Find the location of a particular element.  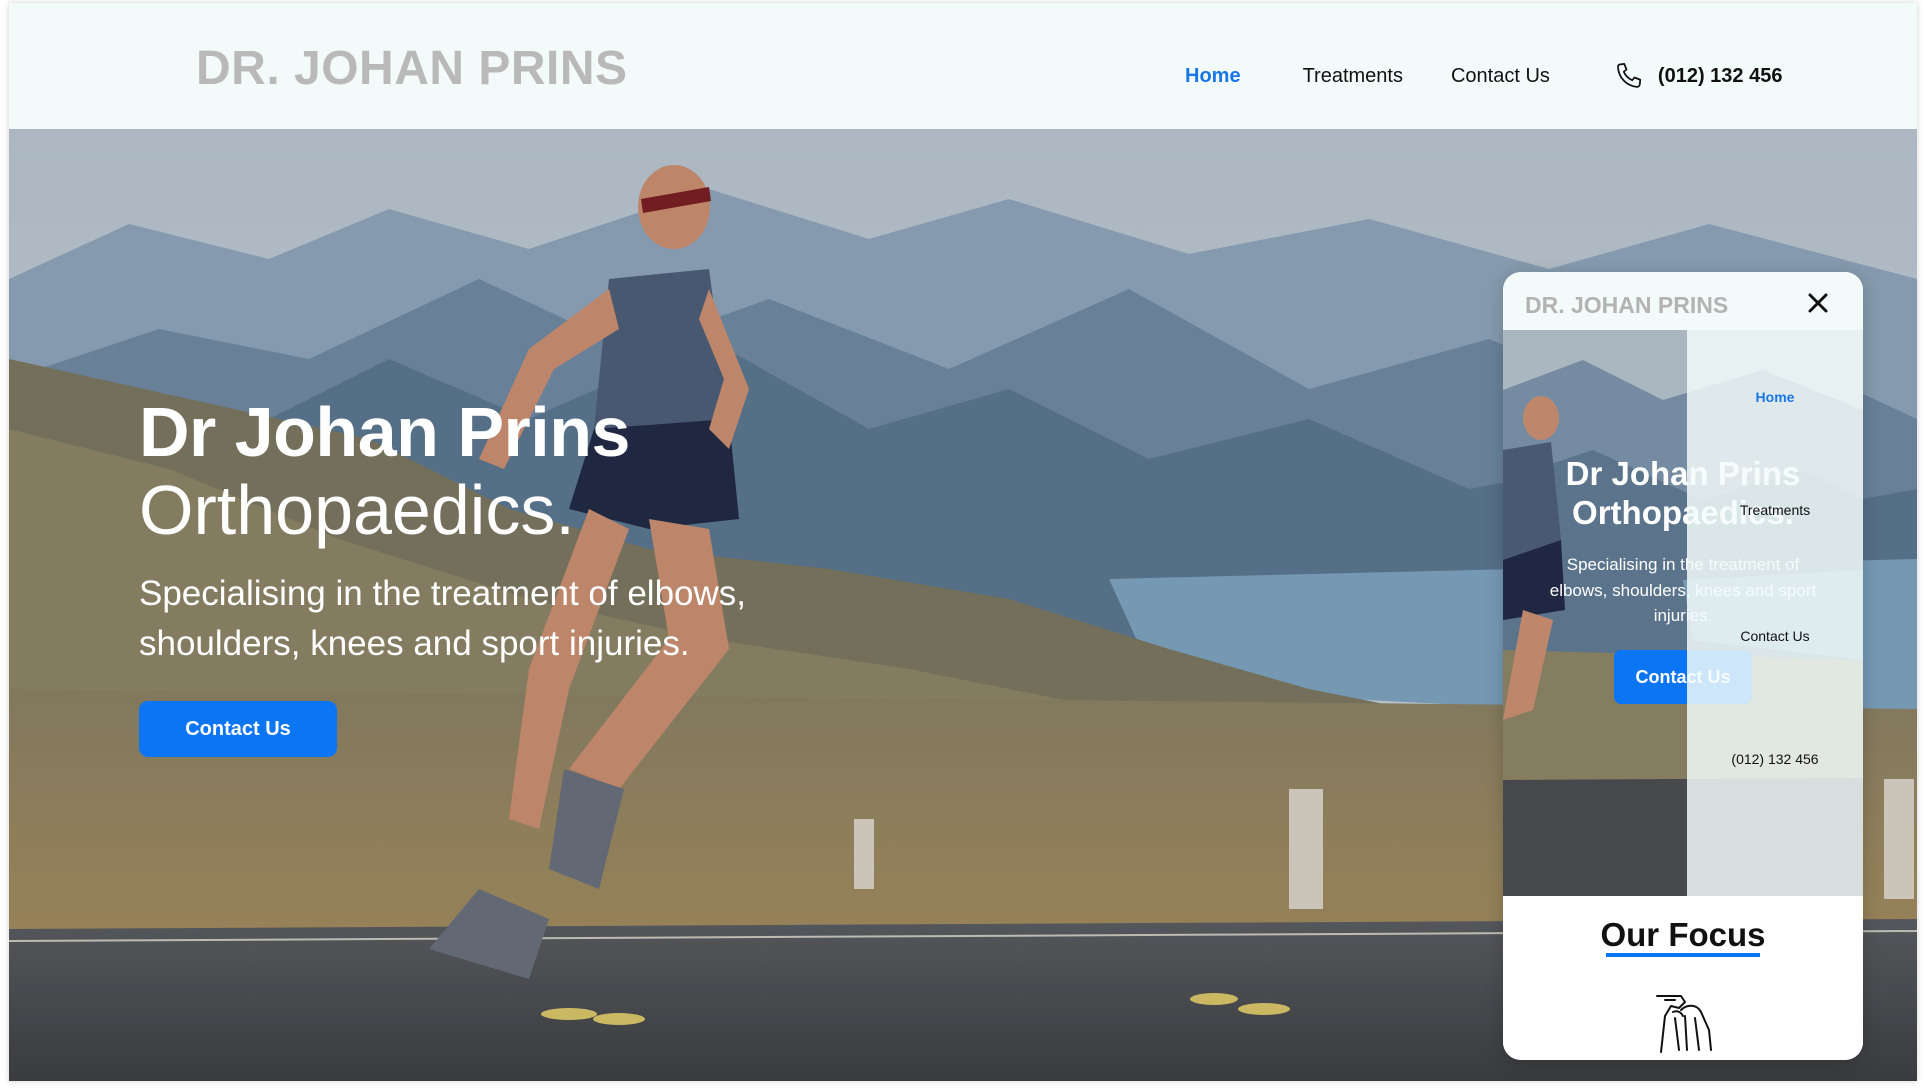

nav-contact-link: Contact Us is located at coordinates (1500, 76).